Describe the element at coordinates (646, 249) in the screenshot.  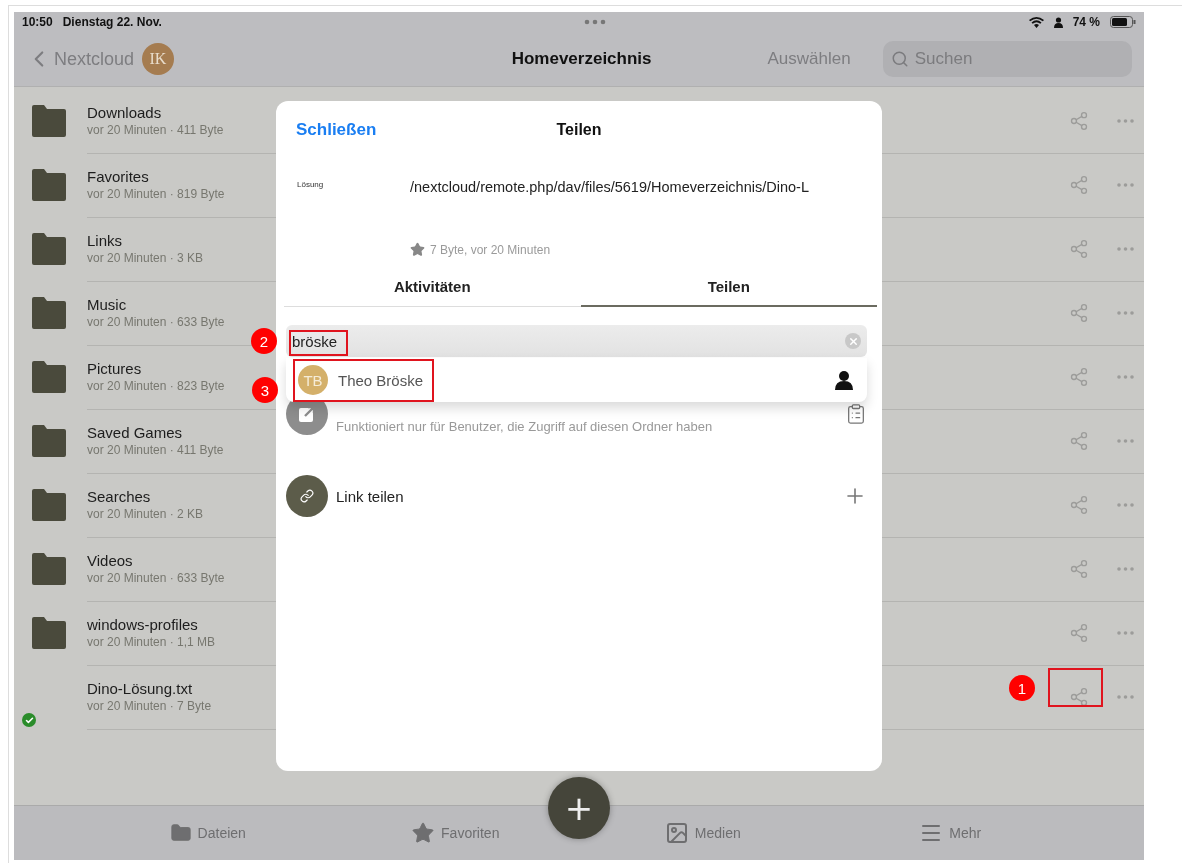
I see `file-details: 7 Byte, vor 20 Minuten` at that location.